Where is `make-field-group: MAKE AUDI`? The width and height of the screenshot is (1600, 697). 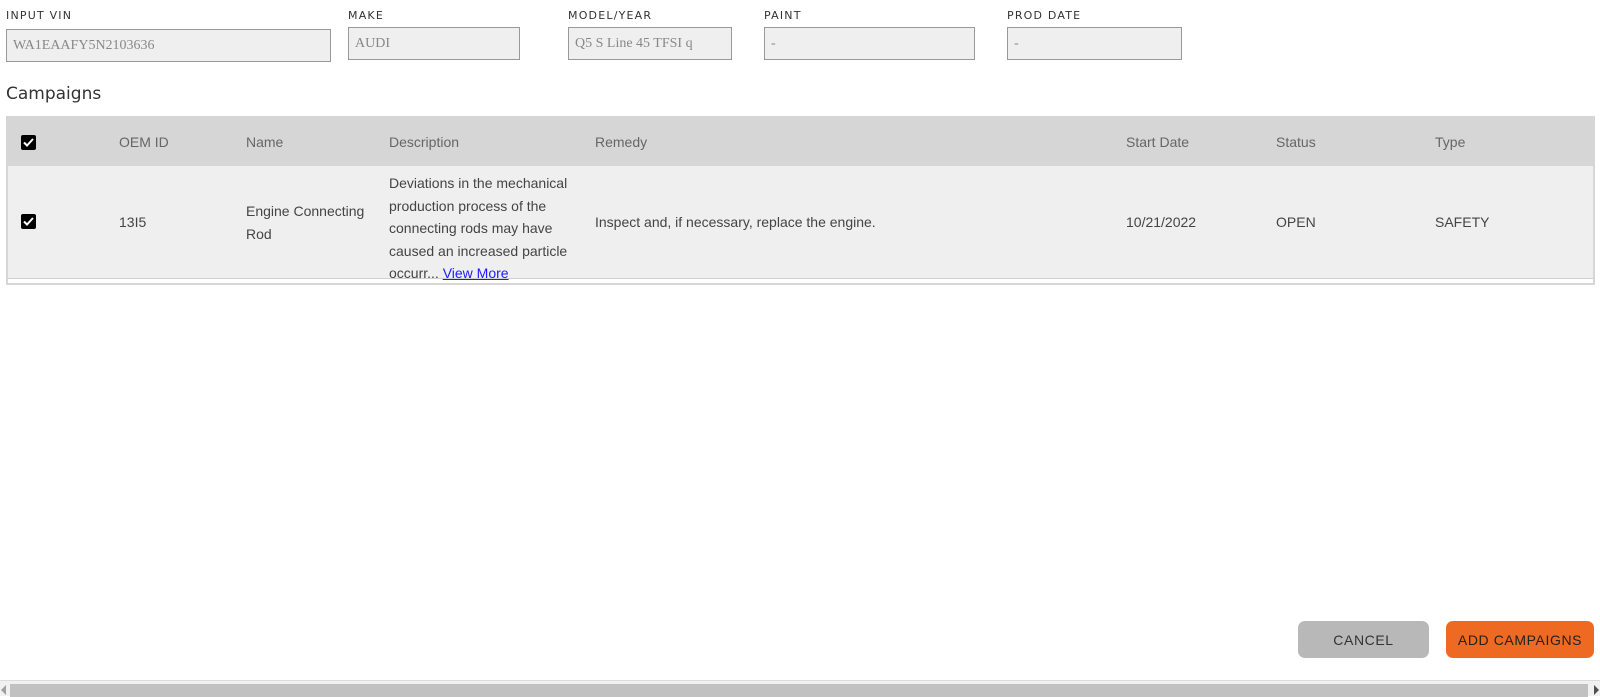 make-field-group: MAKE AUDI is located at coordinates (434, 34).